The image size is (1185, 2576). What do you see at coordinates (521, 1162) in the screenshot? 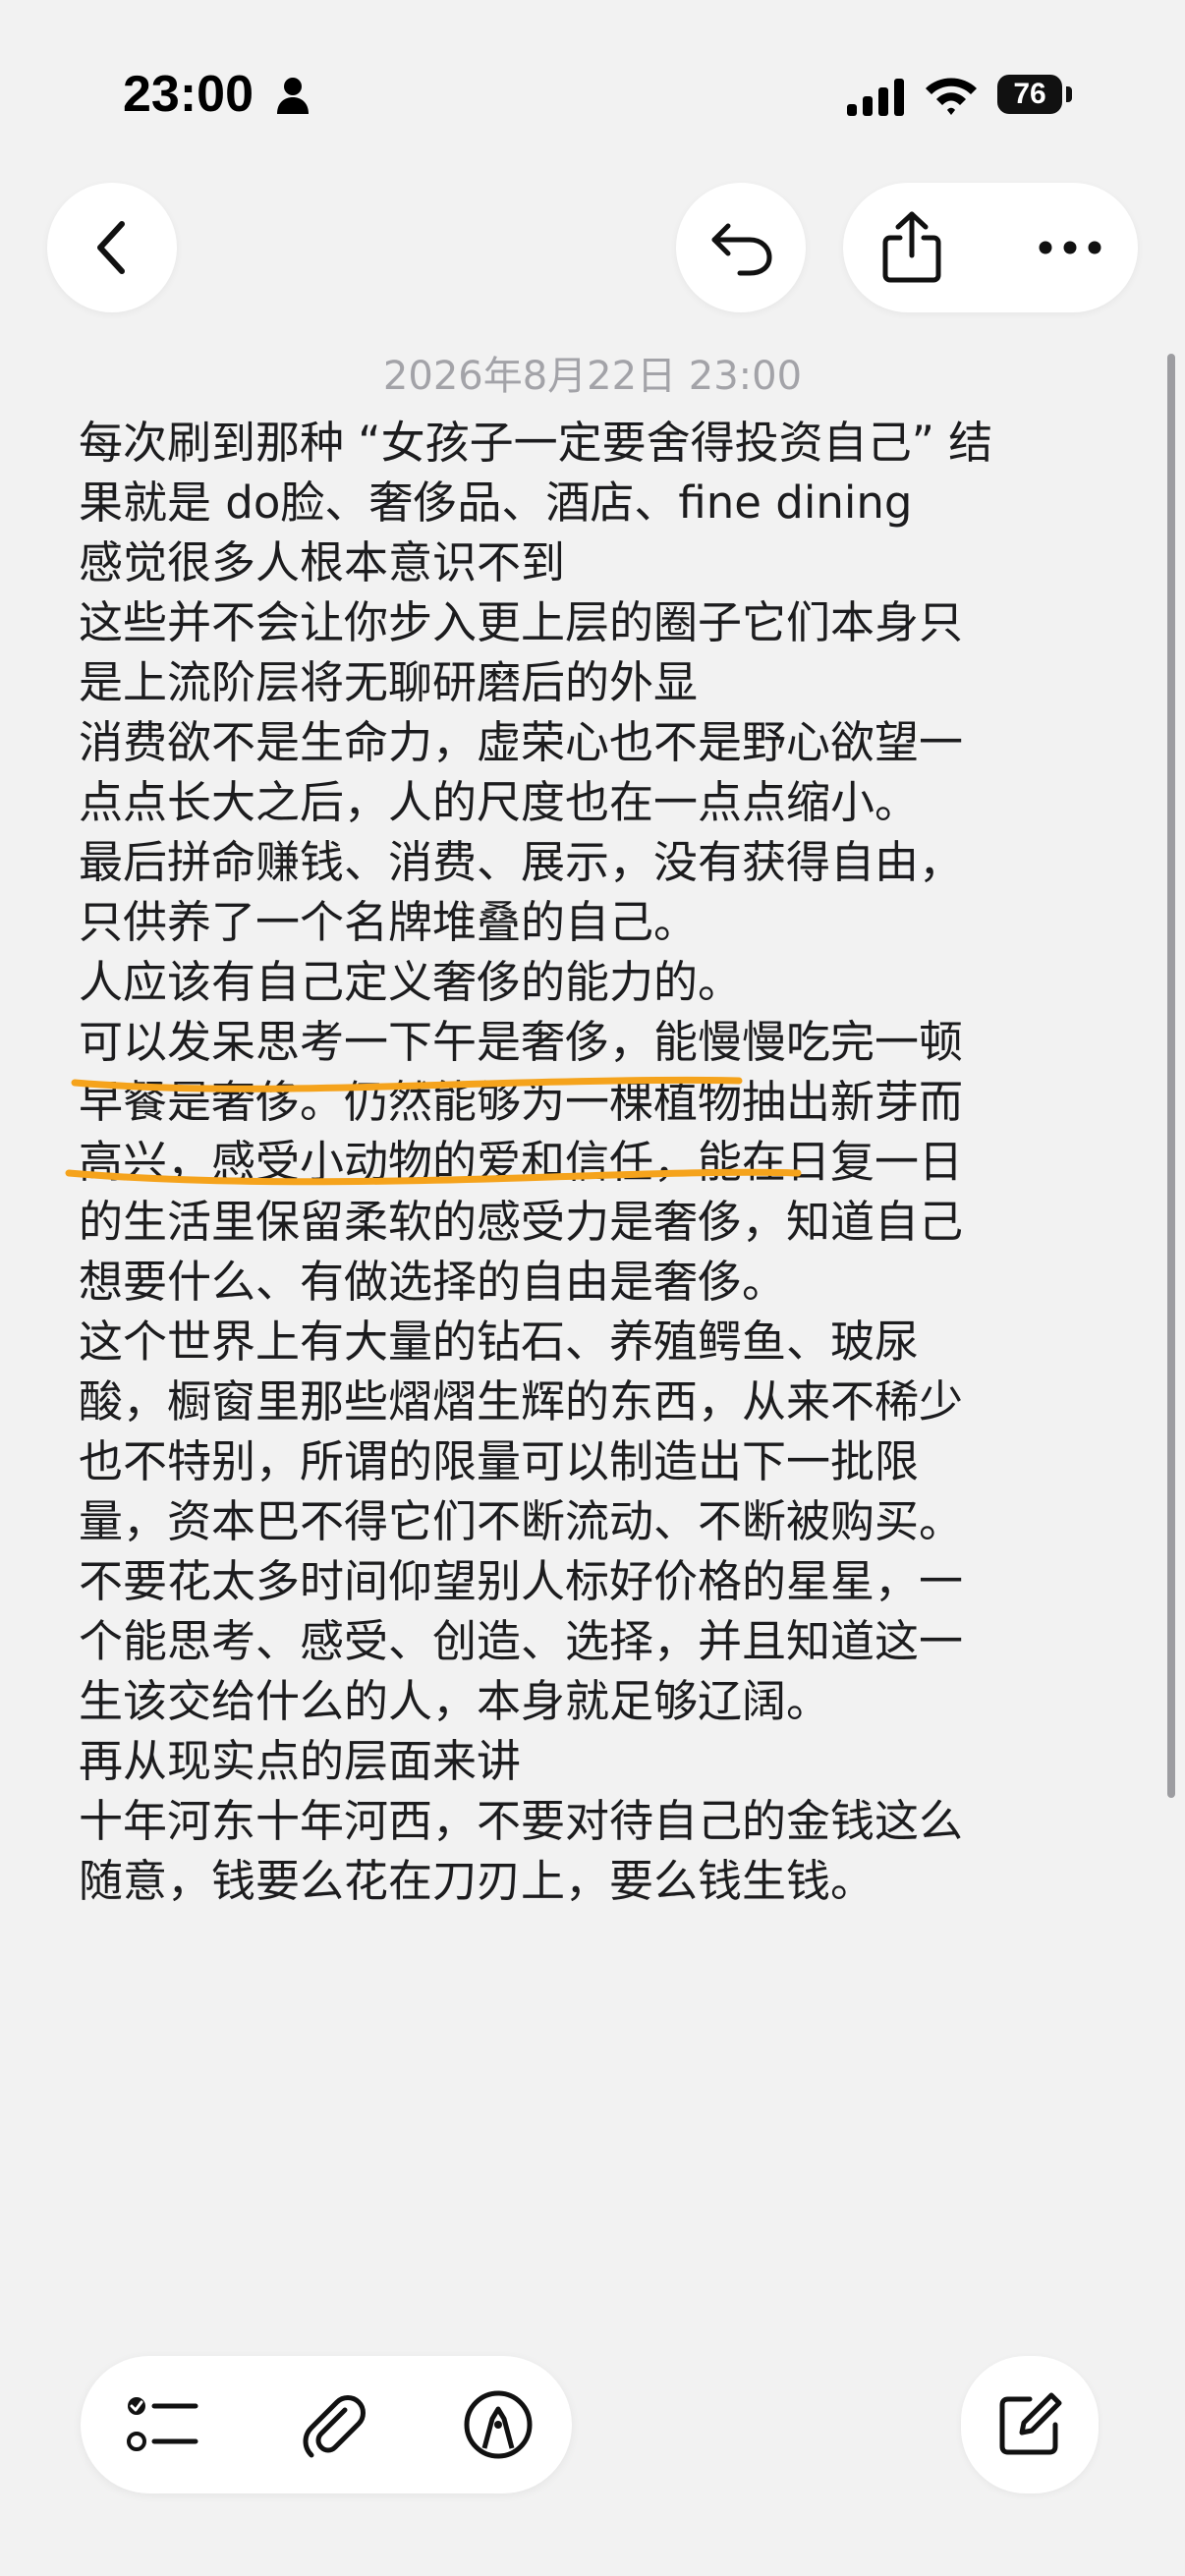
I see `note-line: 高兴，感受小动物的爱和信任，能在日复一日` at bounding box center [521, 1162].